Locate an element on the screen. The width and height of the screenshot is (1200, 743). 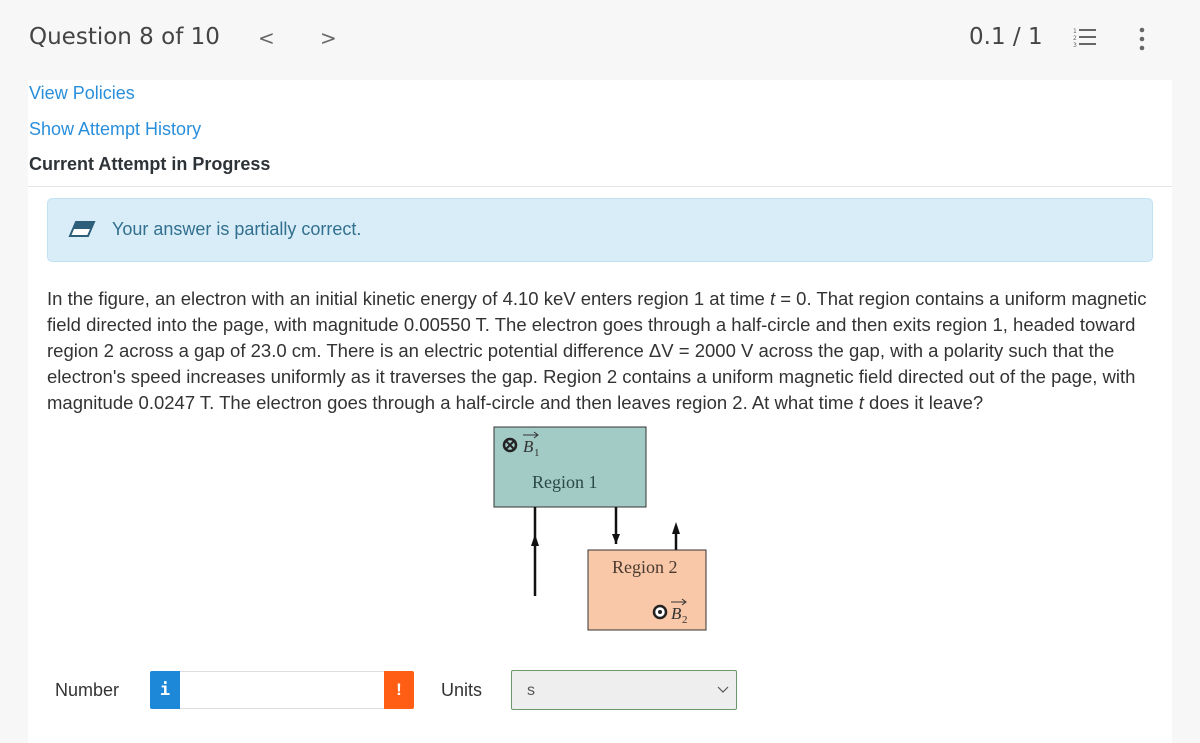
show-attempt-history-link: Show Attempt History is located at coordinates (115, 129).